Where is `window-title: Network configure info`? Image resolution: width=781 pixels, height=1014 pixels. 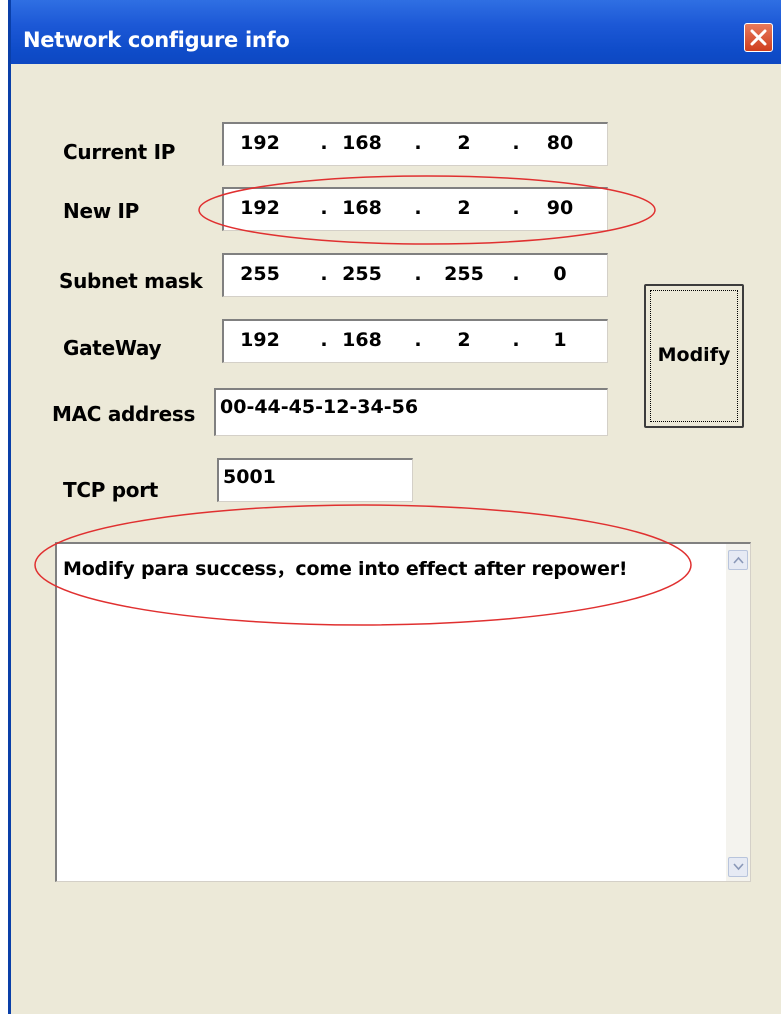
window-title: Network configure info is located at coordinates (156, 40).